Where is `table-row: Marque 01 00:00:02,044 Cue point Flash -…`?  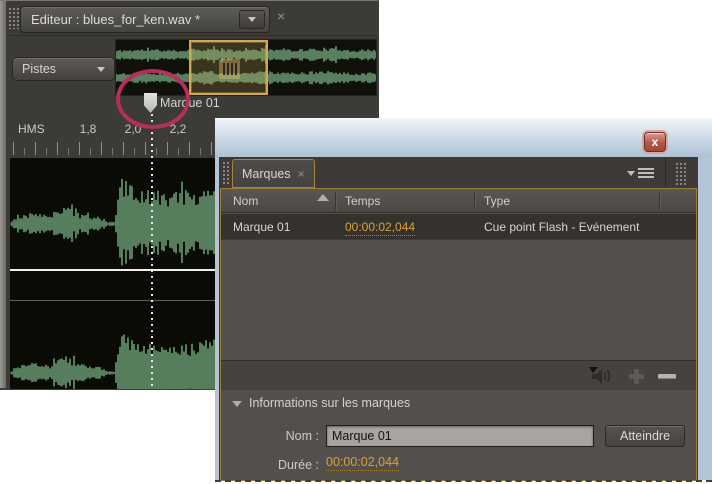 table-row: Marque 01 00:00:02,044 Cue point Flash -… is located at coordinates (458, 227).